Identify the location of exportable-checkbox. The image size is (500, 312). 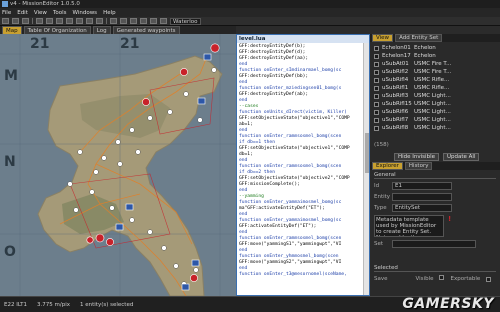
(489, 279).